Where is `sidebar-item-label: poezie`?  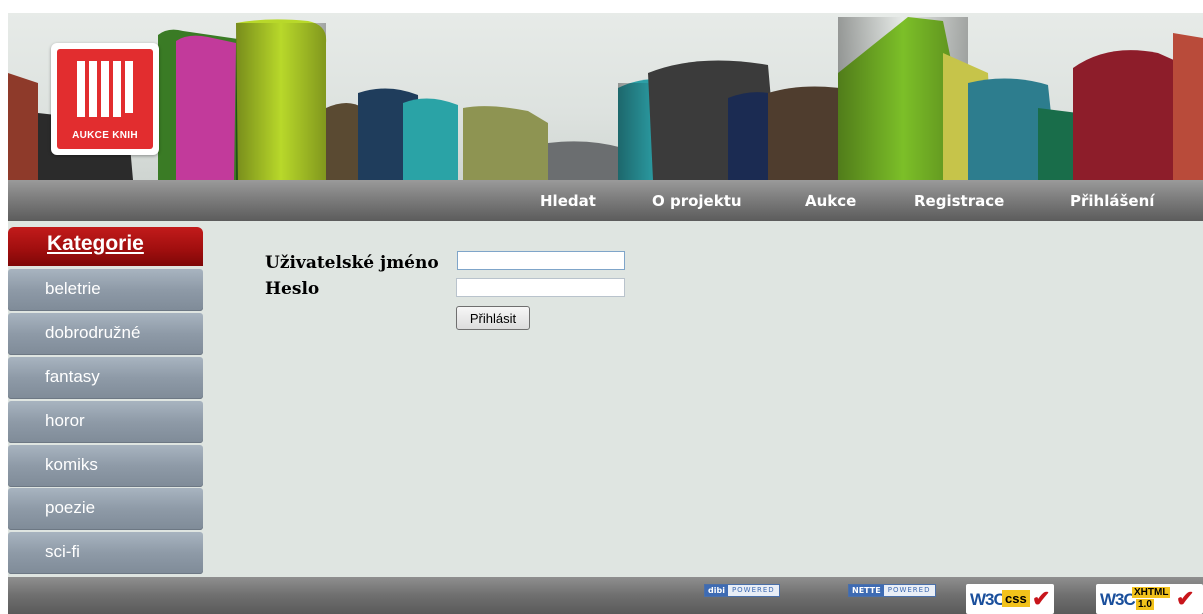
sidebar-item-label: poezie is located at coordinates (70, 507).